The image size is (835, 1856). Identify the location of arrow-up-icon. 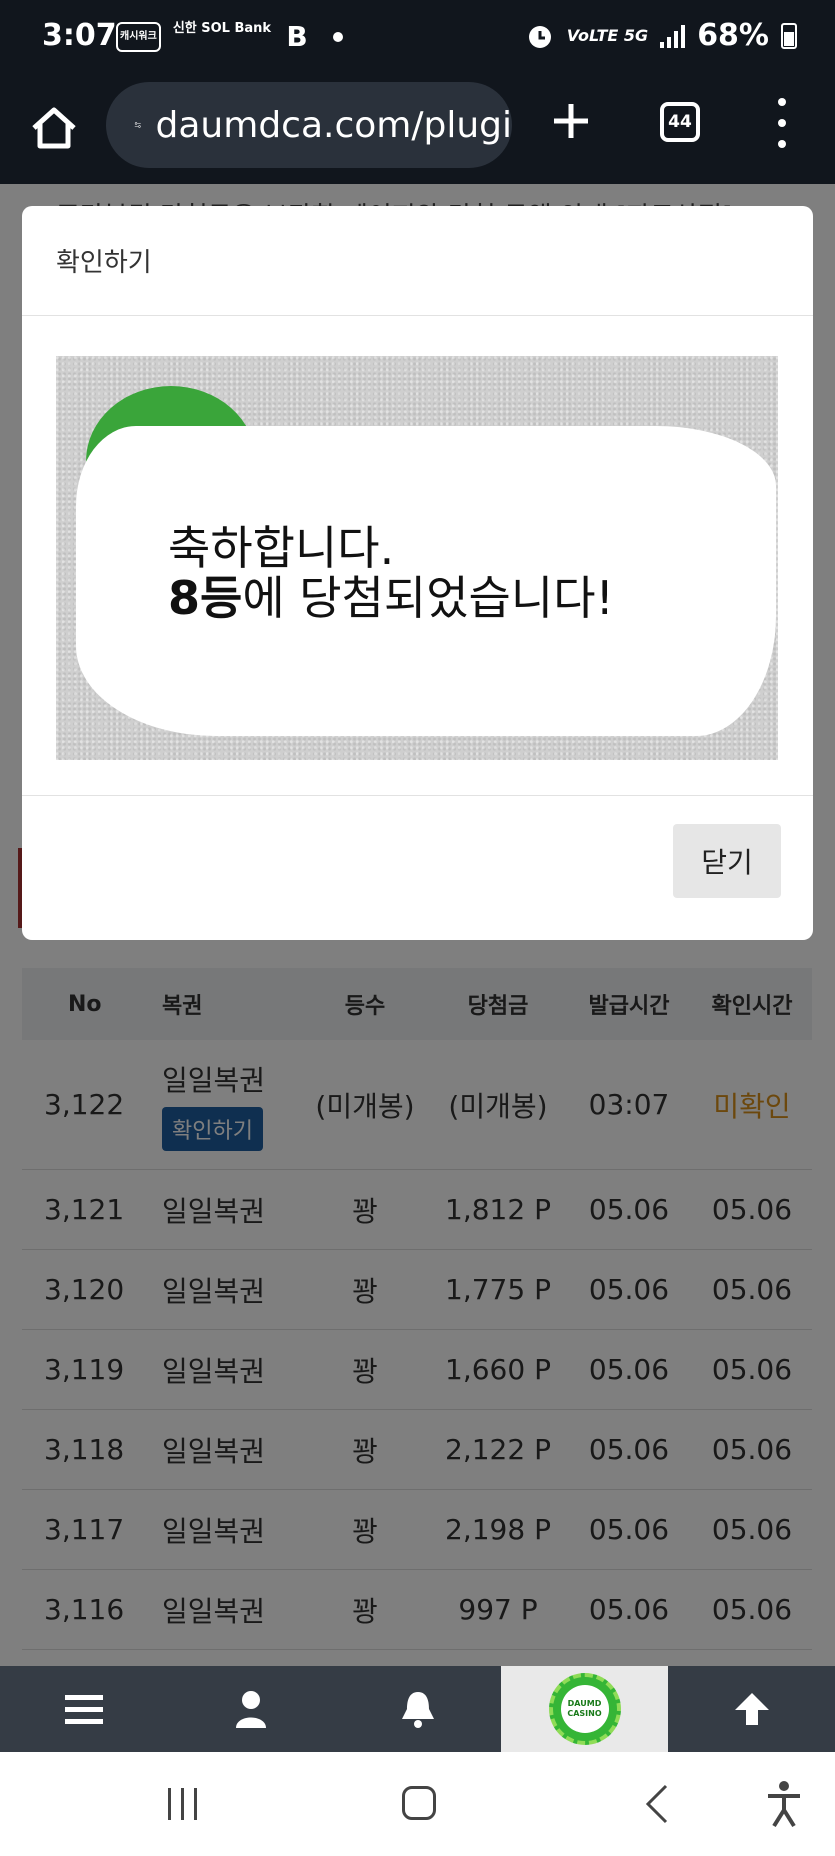
(751, 1709).